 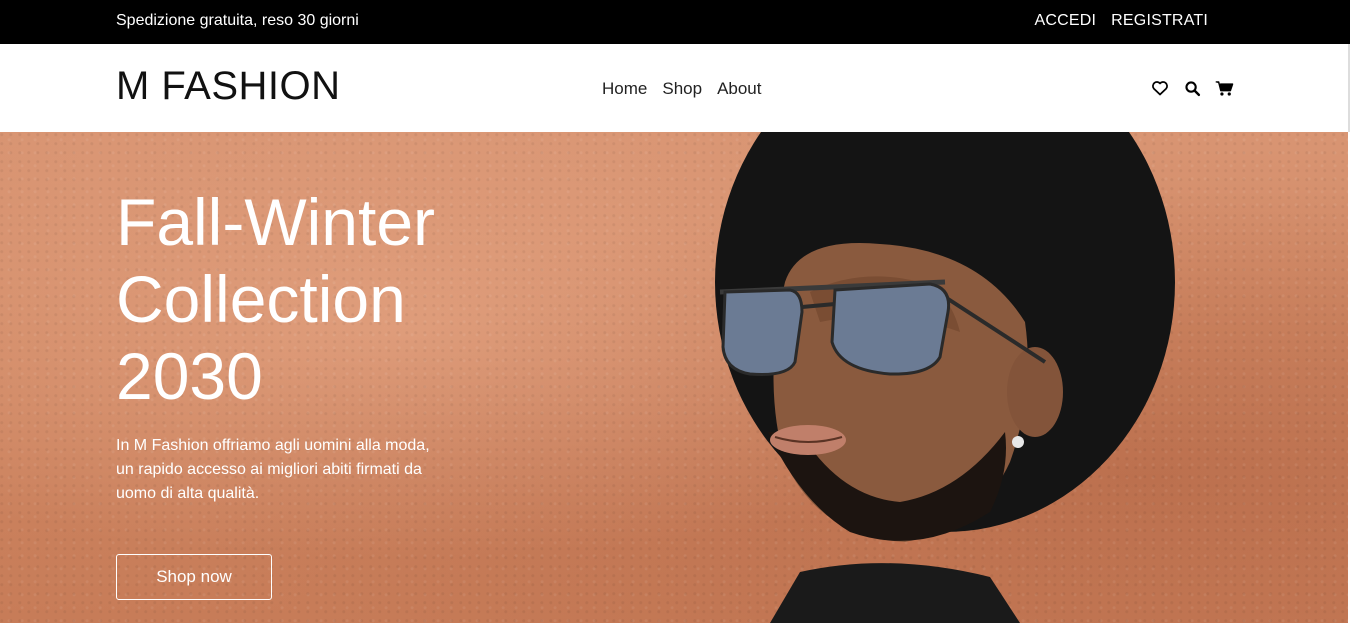 I want to click on main-navbar: M FASHION Home Shop About, so click(x=675, y=88).